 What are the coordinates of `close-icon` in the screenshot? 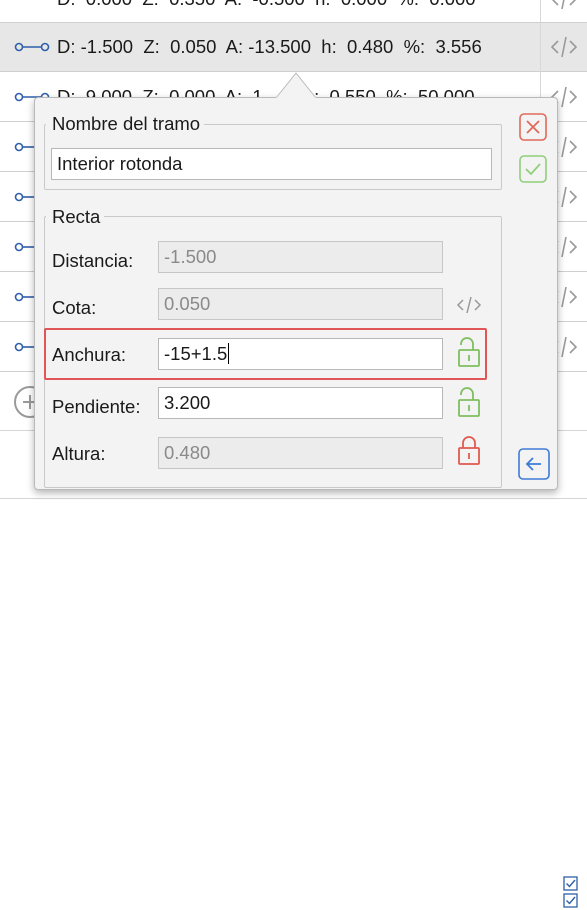 It's located at (533, 127).